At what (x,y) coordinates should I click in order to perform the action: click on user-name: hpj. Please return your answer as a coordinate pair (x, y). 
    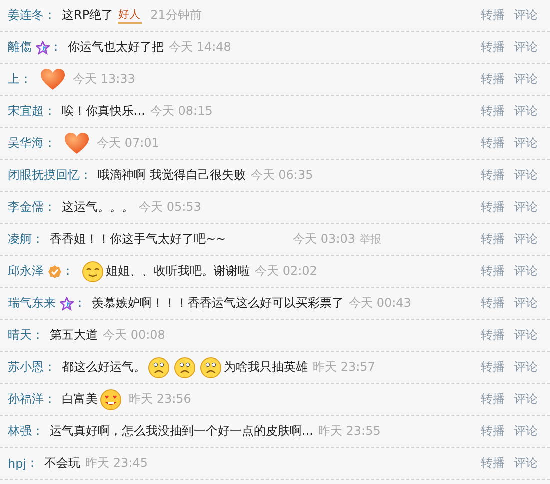
    Looking at the image, I should click on (17, 463).